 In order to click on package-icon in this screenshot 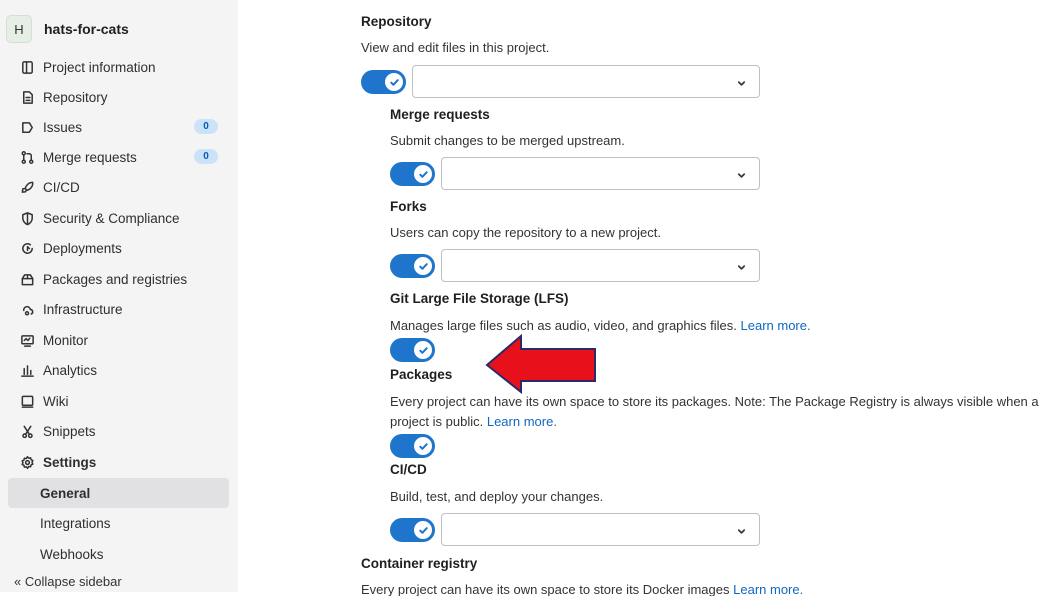, I will do `click(27, 279)`.